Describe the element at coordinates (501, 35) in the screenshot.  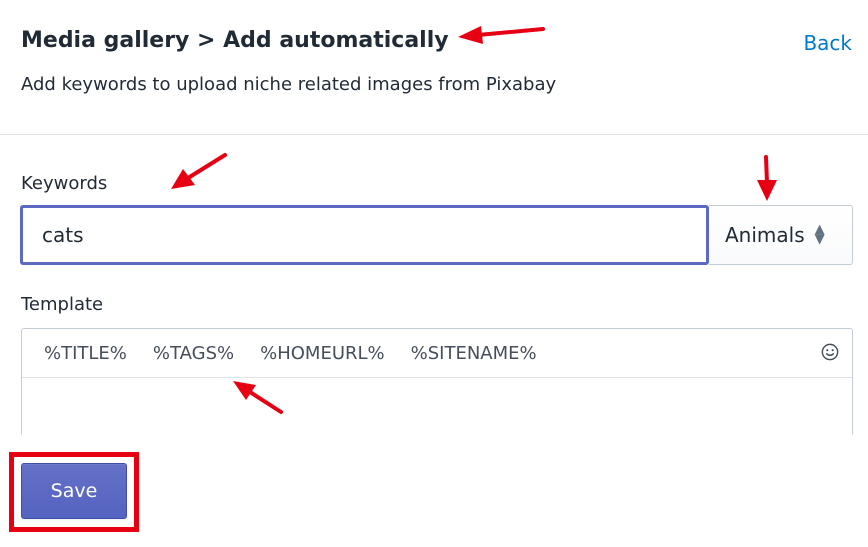
I see `arrow-to-title` at that location.